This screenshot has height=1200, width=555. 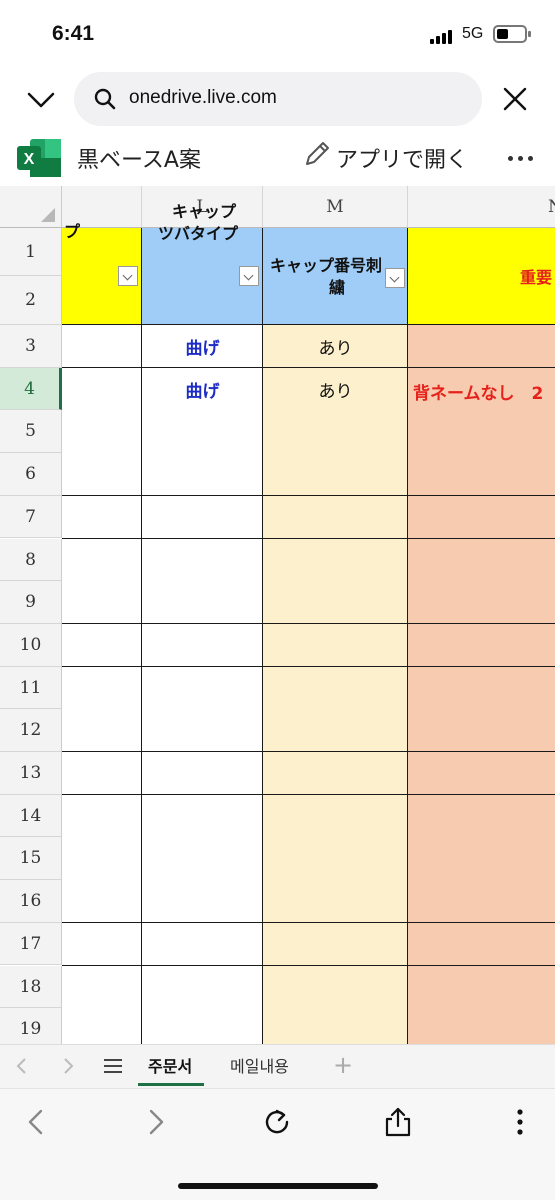 I want to click on cell-l15, so click(x=202, y=859).